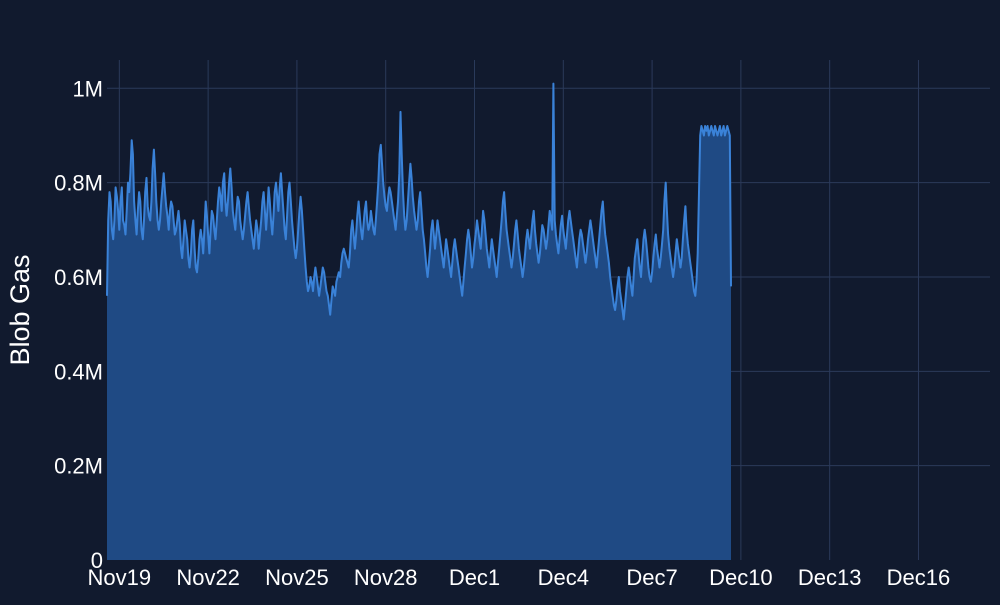 Image resolution: width=1000 pixels, height=605 pixels. What do you see at coordinates (919, 577) in the screenshot?
I see `x-tick-label: Dec16` at bounding box center [919, 577].